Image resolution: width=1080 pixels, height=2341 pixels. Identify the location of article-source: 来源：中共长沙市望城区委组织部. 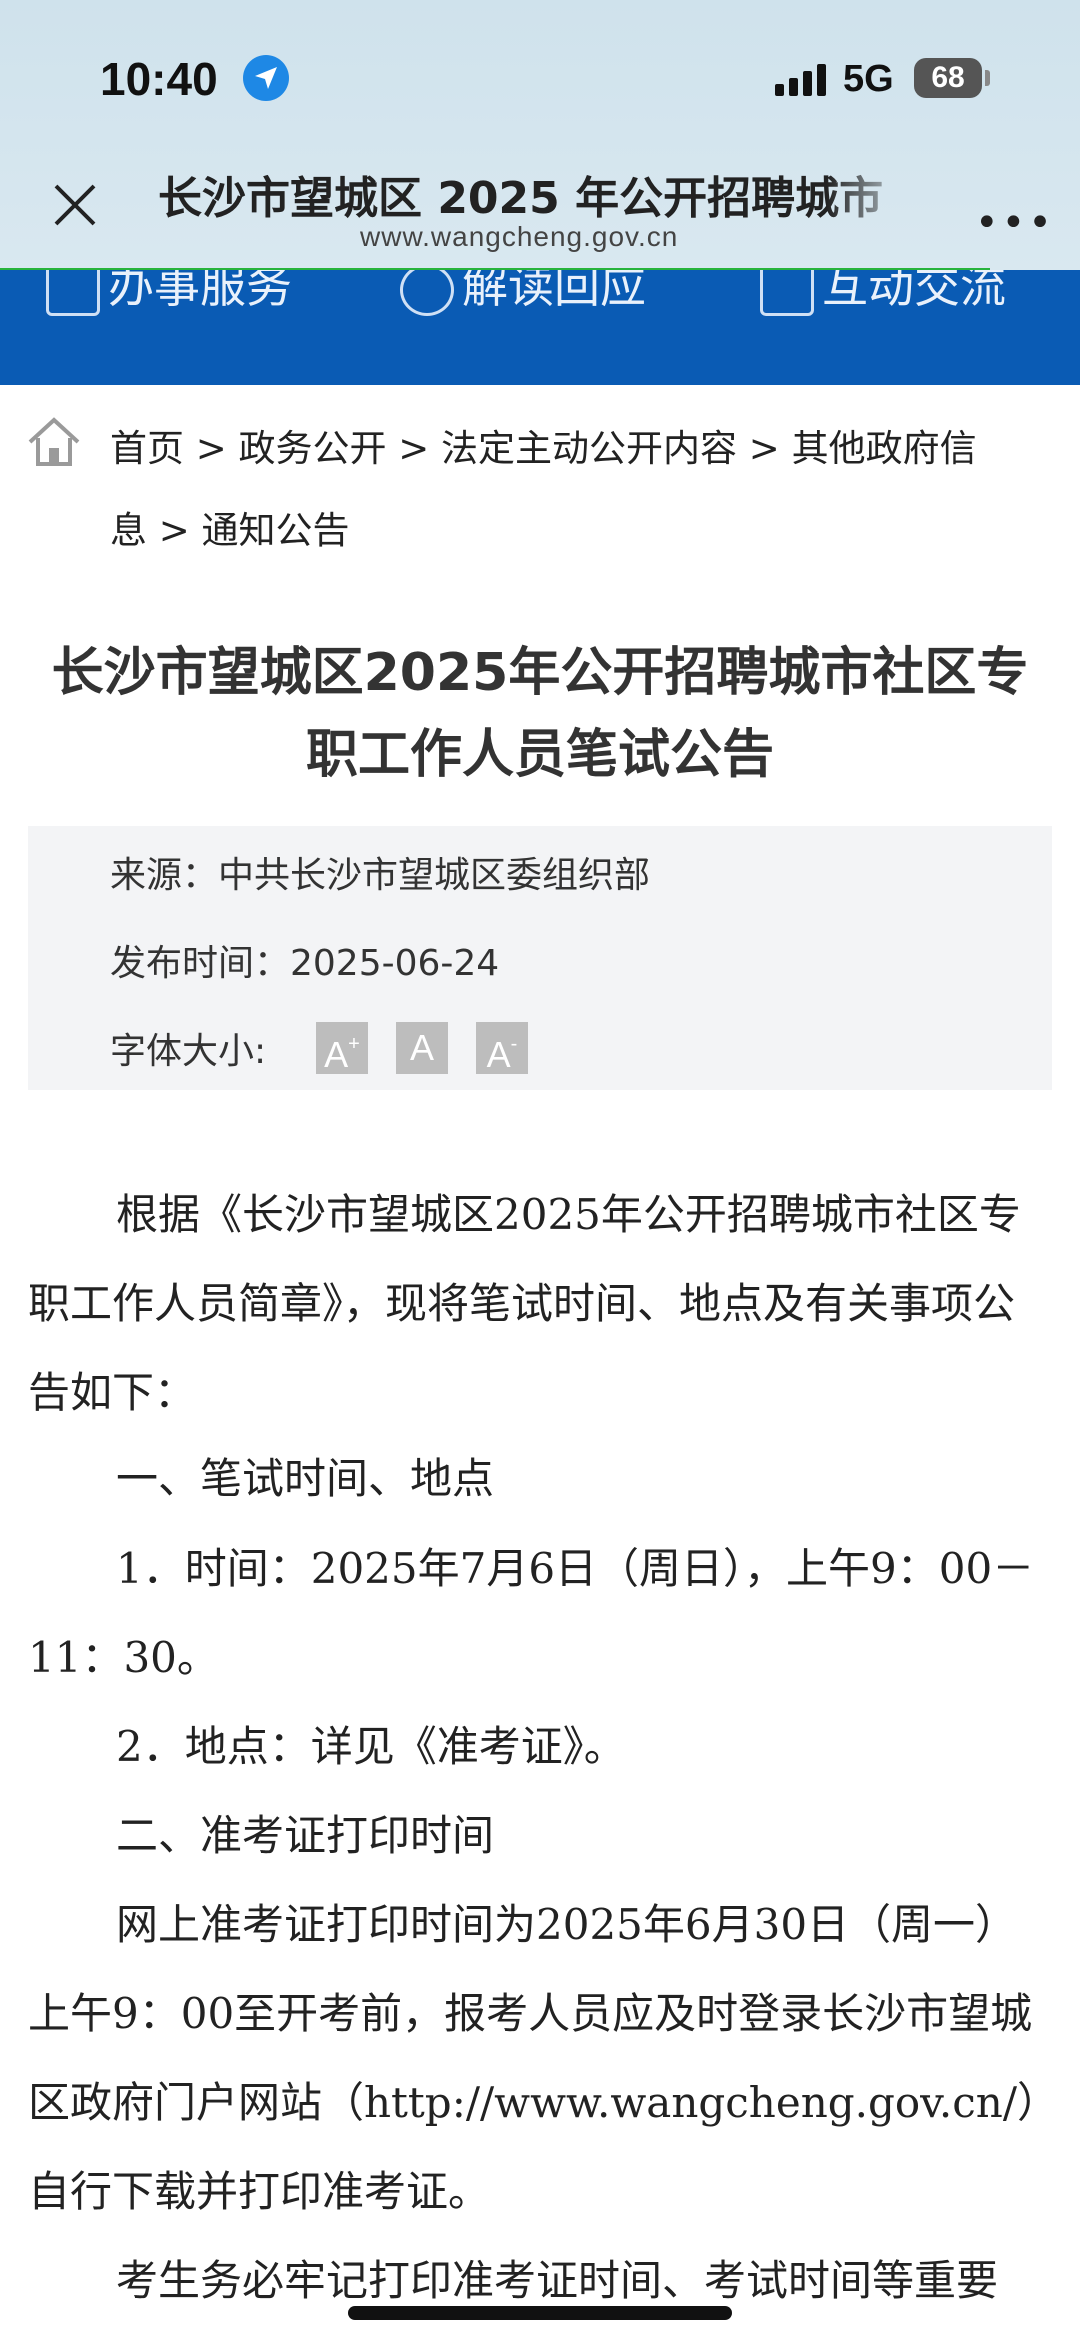
(380, 875).